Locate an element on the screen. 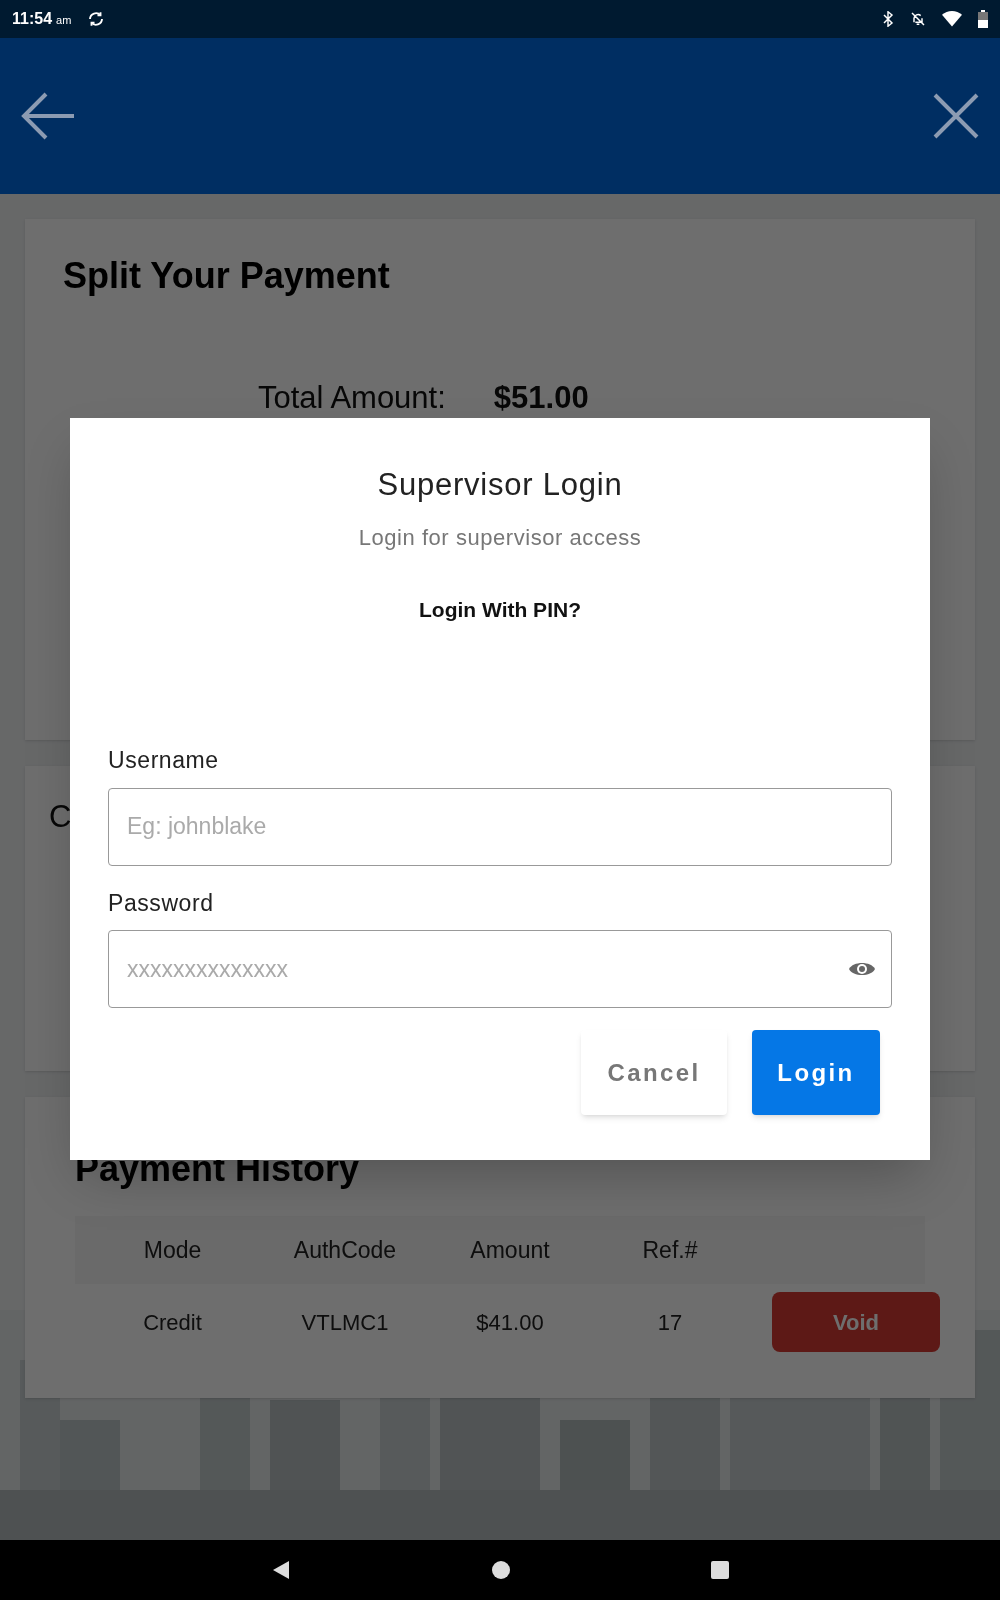 The width and height of the screenshot is (1000, 1600). total-value: $51.00 is located at coordinates (541, 398).